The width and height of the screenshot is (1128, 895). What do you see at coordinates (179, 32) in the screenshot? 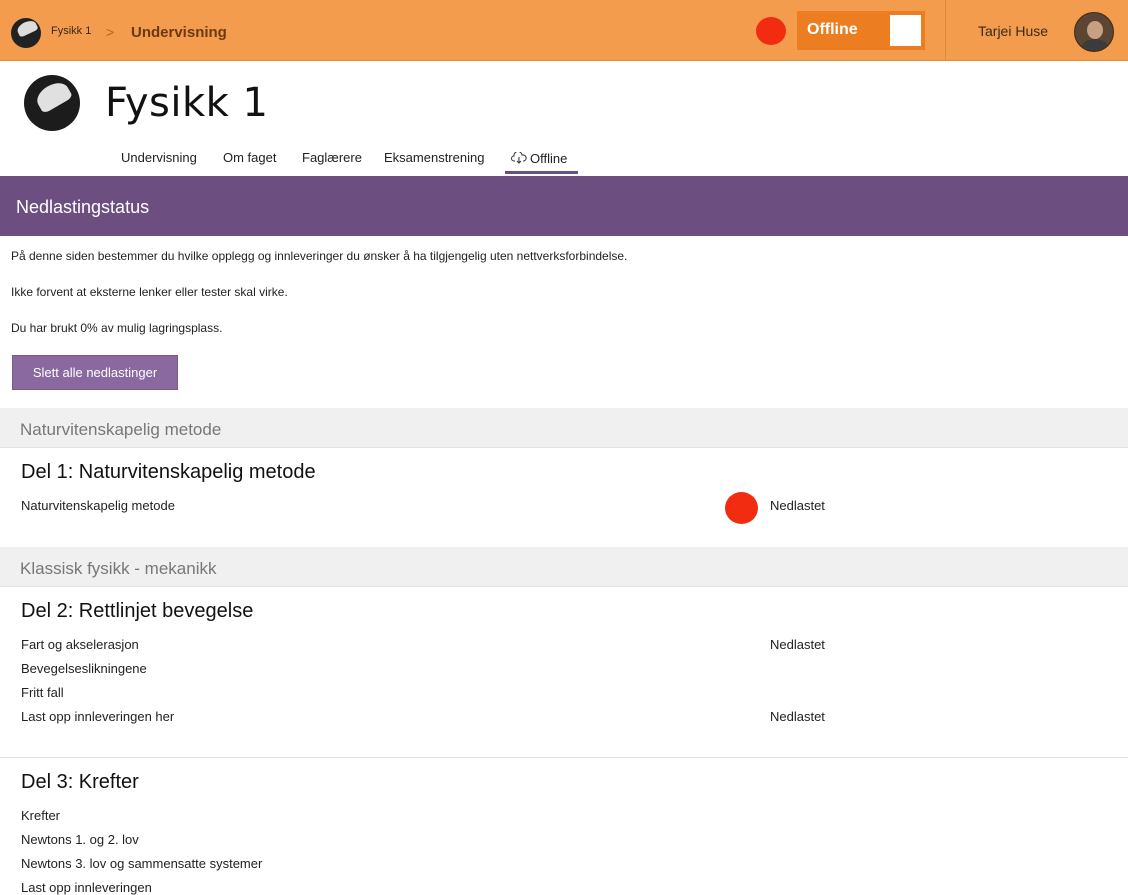
I see `breadcrumb-current-page: Undervisning` at bounding box center [179, 32].